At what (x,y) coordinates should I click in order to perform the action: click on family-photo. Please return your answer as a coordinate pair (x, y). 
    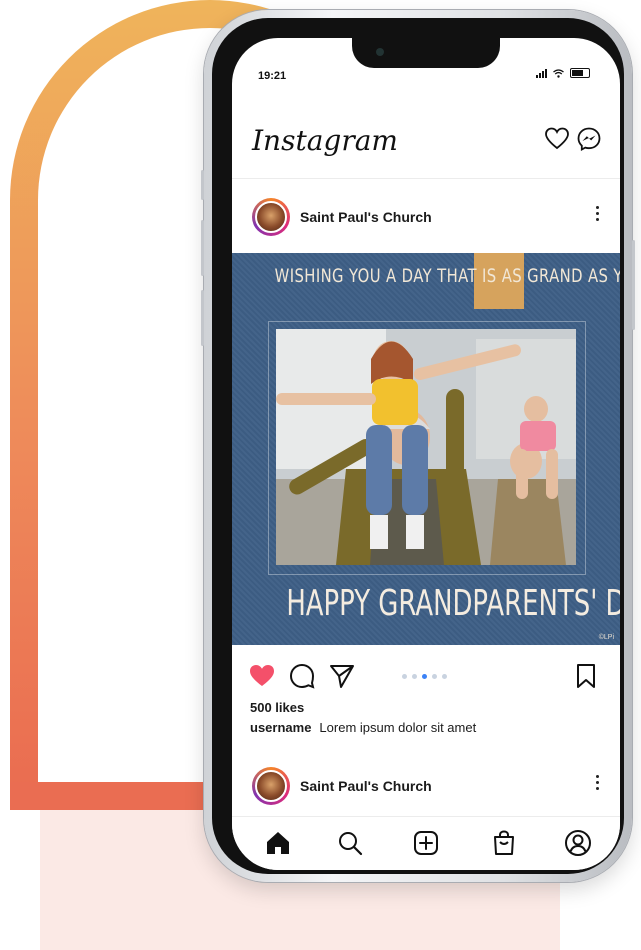
    Looking at the image, I should click on (426, 447).